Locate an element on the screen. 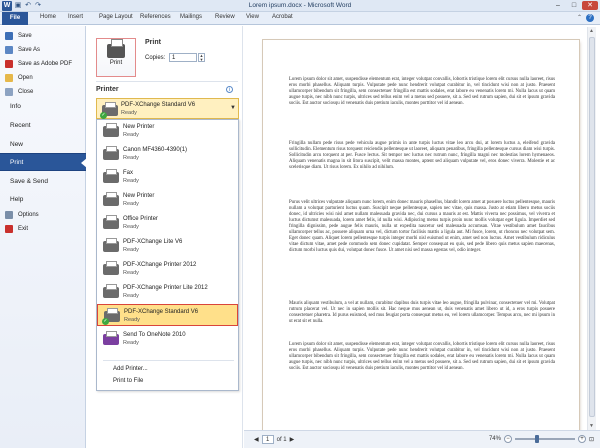  tab-mailings: Mailings is located at coordinates (191, 17).